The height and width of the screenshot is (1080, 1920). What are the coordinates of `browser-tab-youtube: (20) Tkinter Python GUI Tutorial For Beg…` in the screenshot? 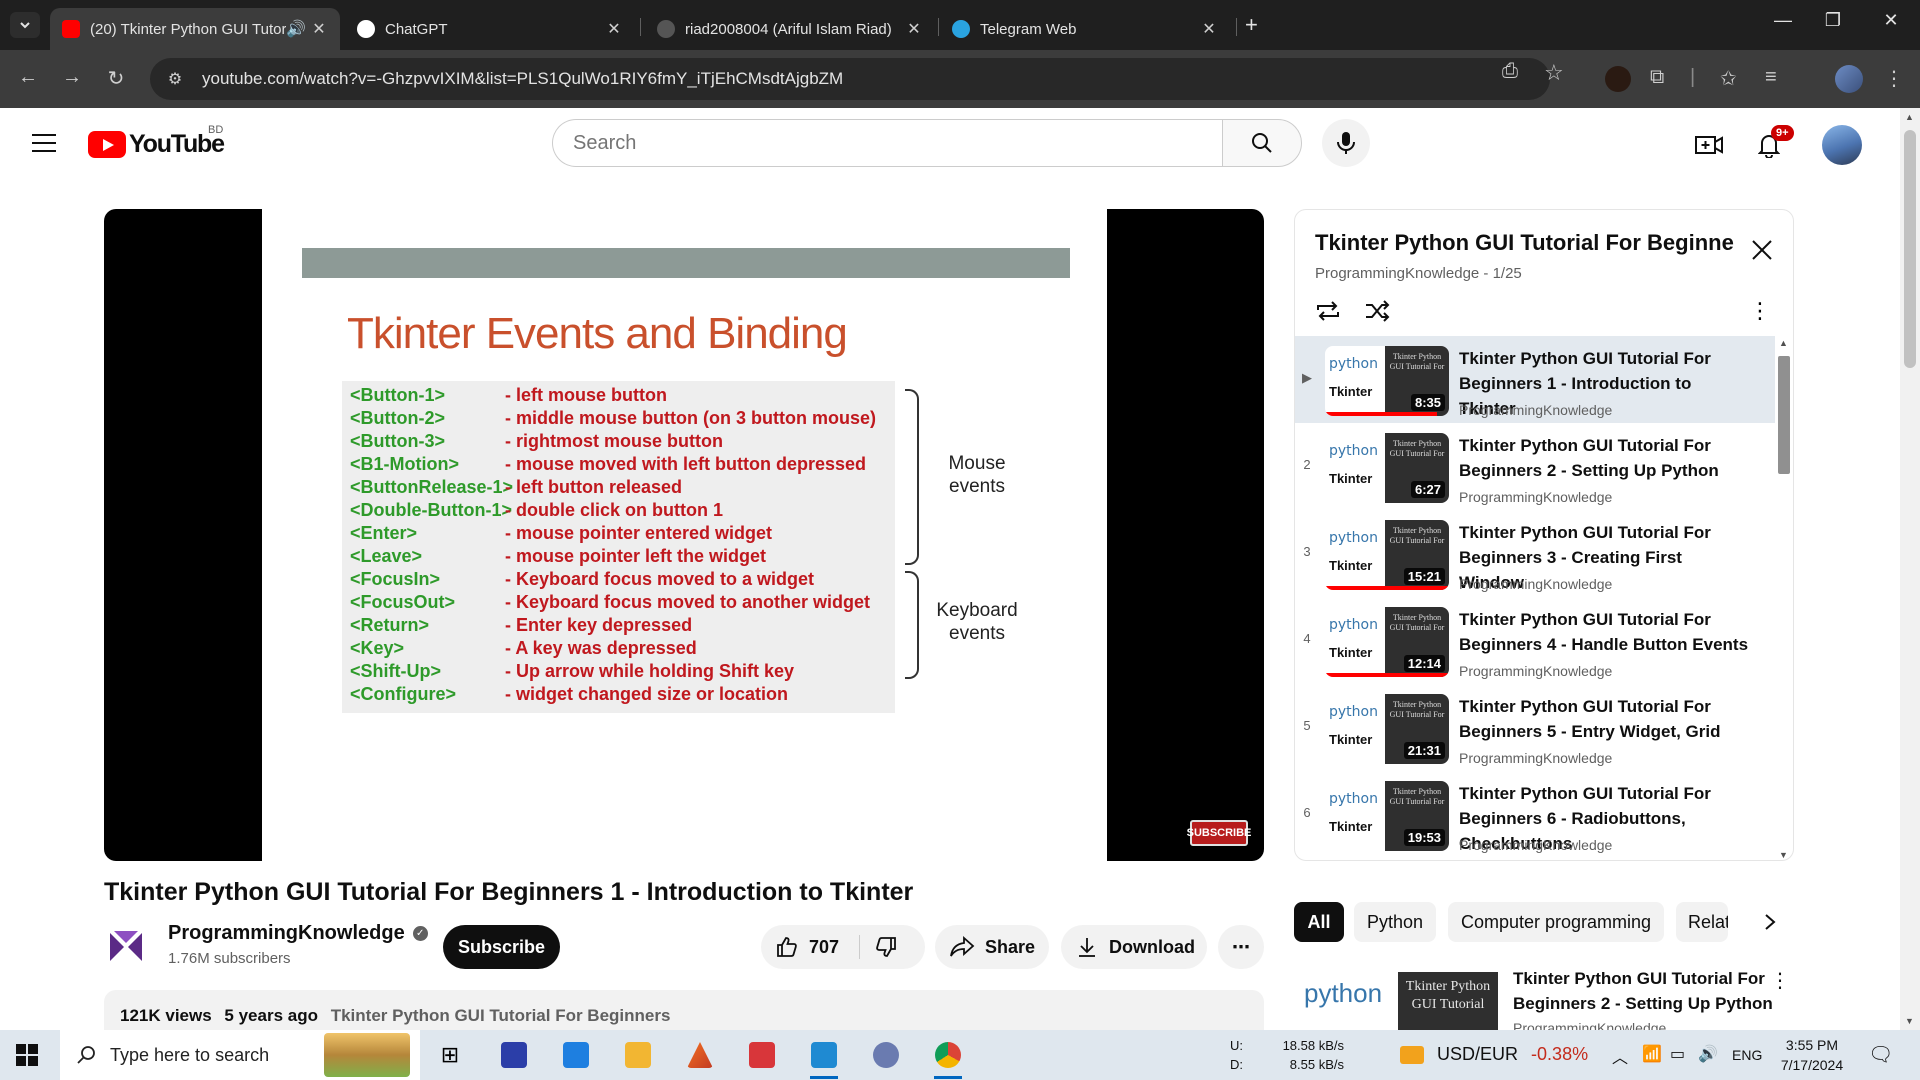 It's located at (195, 29).